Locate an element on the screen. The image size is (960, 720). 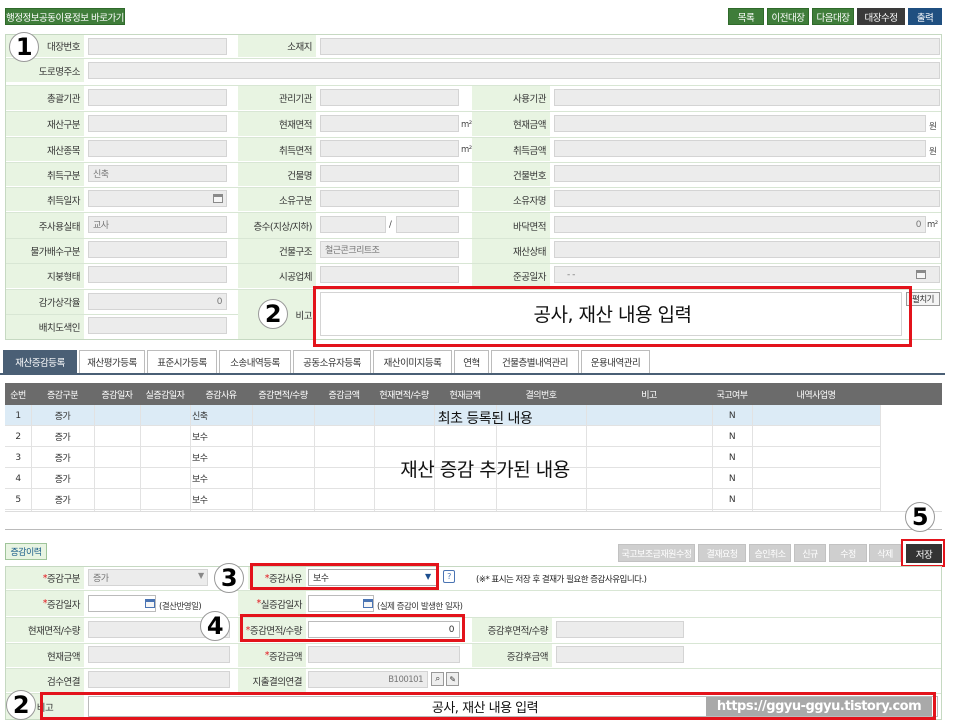
change-date-hint: (결산반영일) is located at coordinates (180, 607).